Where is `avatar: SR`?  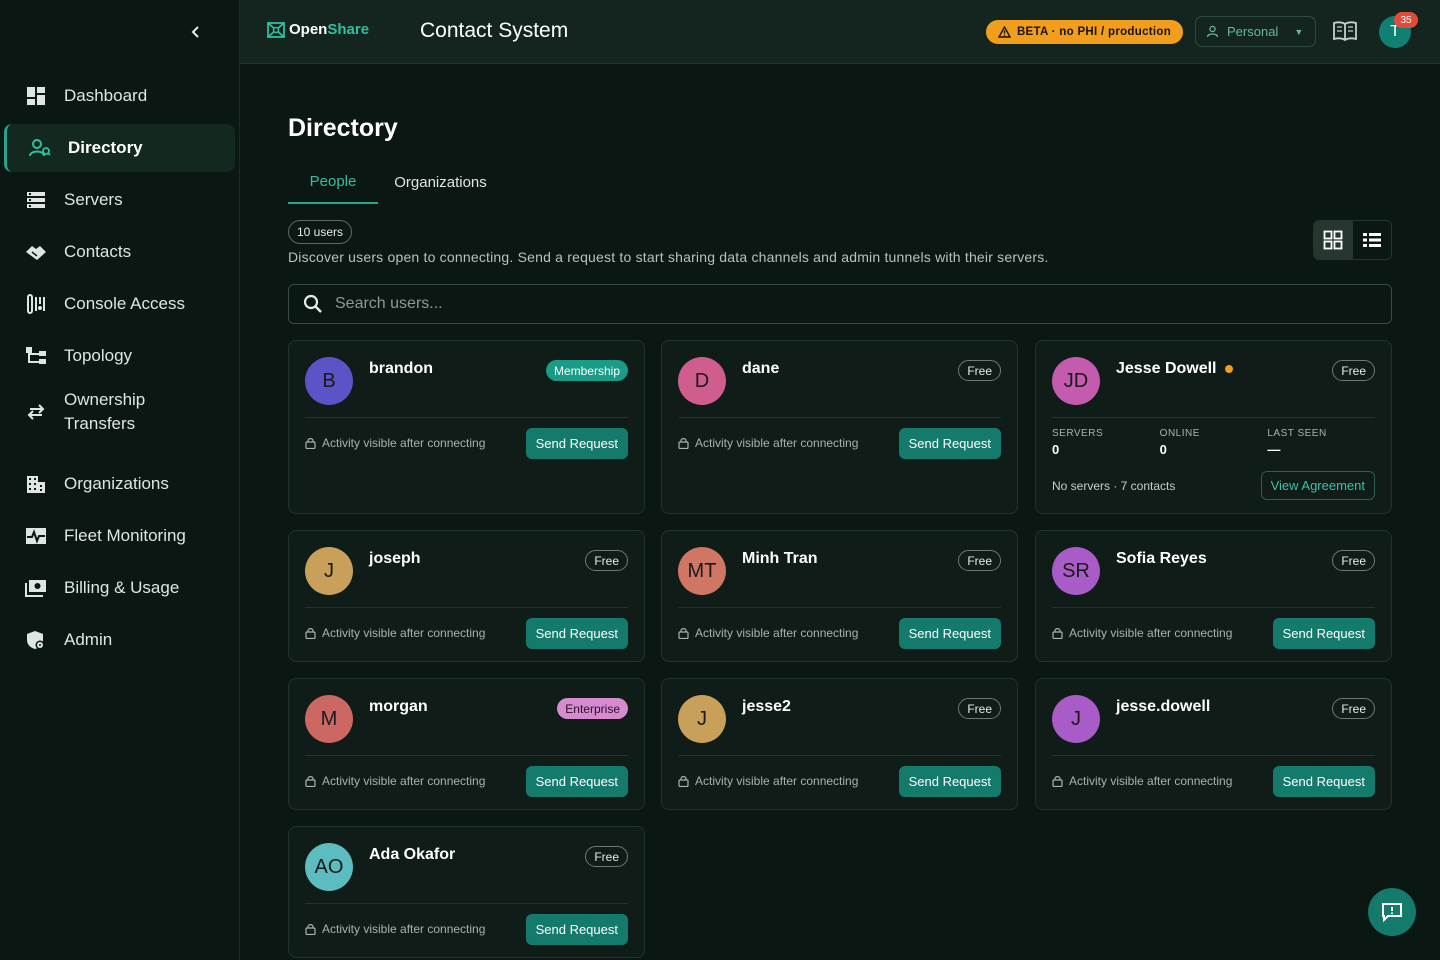
avatar: SR is located at coordinates (1076, 571).